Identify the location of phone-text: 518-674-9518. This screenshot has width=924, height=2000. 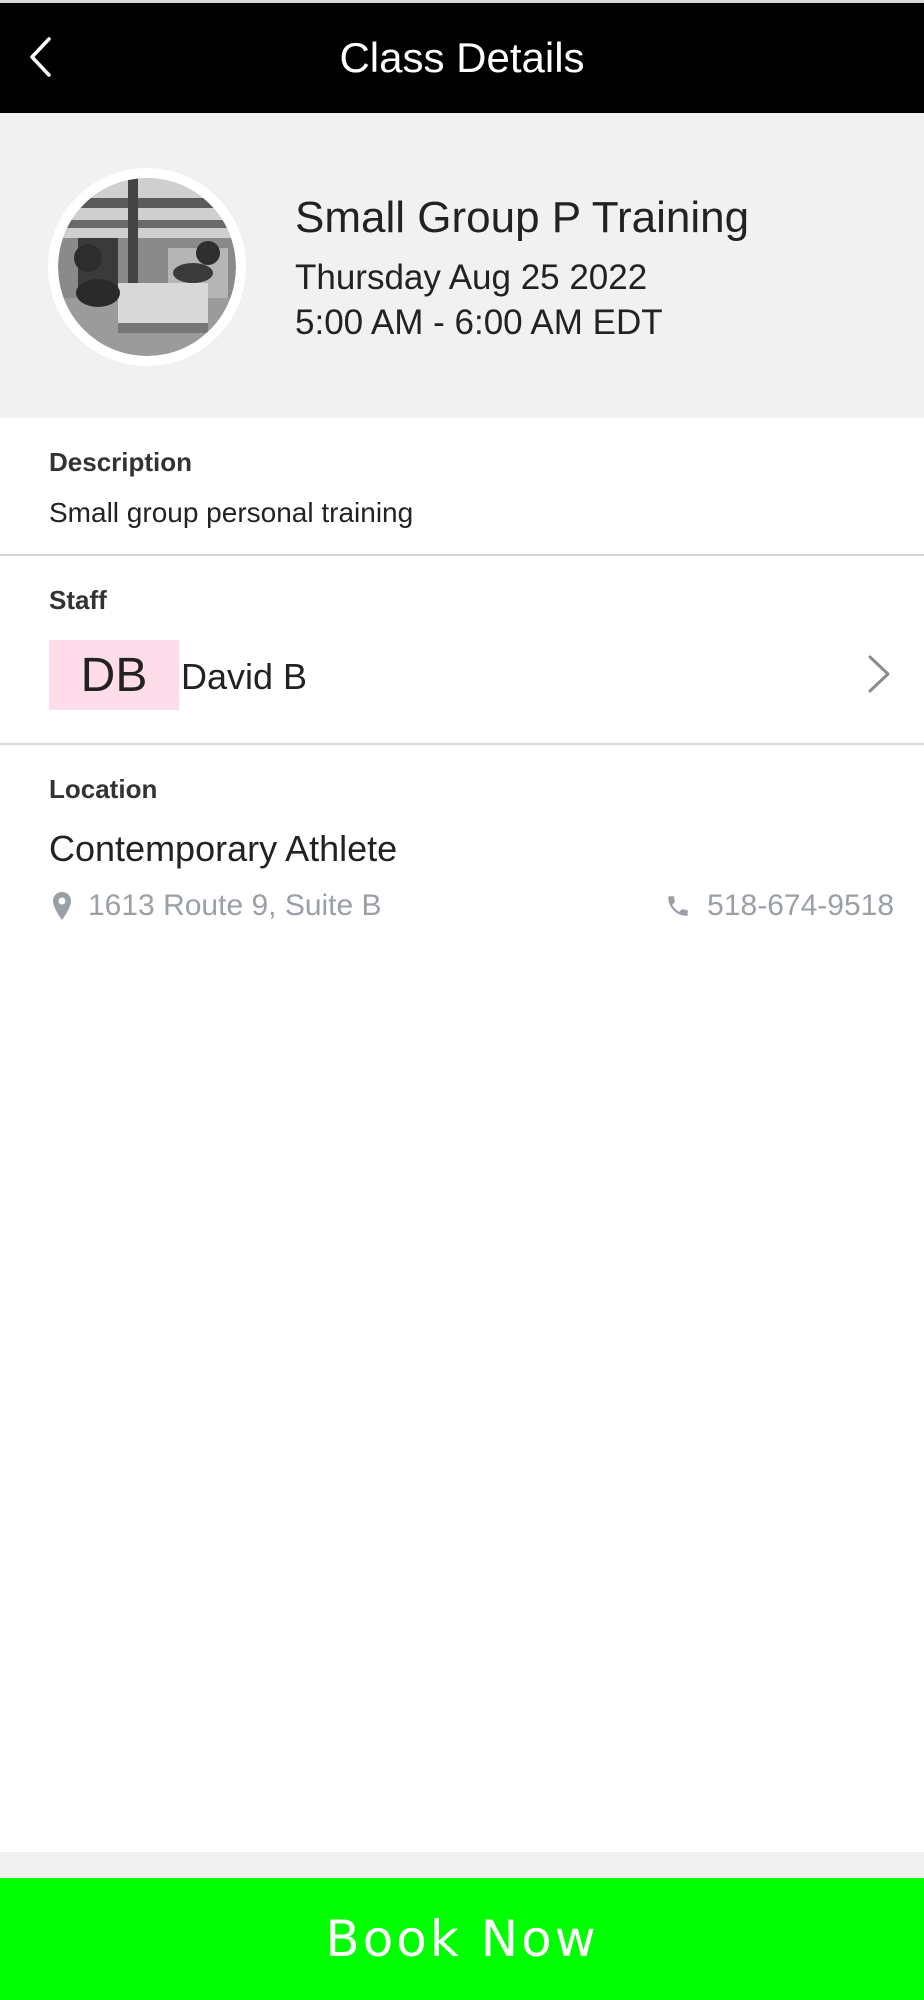
(800, 905).